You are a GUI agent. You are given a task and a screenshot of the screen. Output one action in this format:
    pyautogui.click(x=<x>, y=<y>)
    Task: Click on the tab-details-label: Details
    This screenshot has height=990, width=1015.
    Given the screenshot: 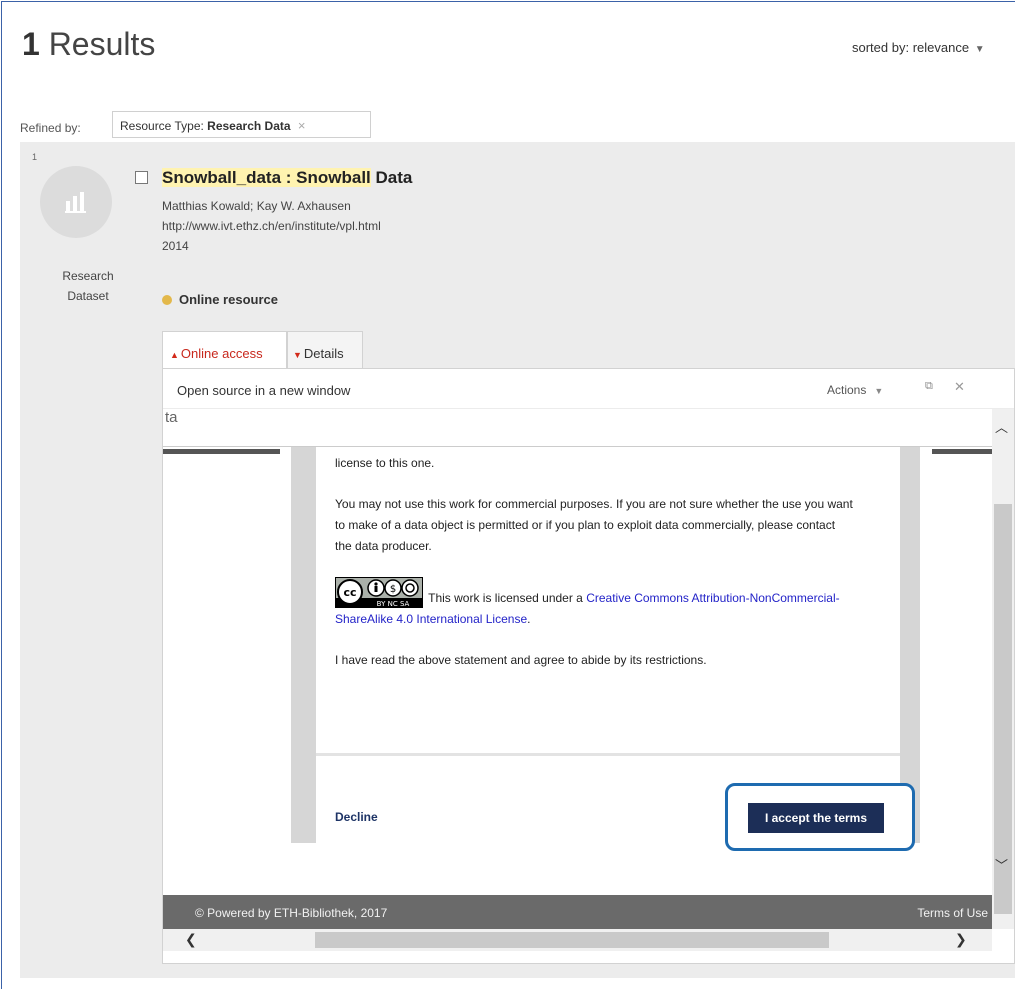 What is the action you would take?
    pyautogui.click(x=323, y=353)
    